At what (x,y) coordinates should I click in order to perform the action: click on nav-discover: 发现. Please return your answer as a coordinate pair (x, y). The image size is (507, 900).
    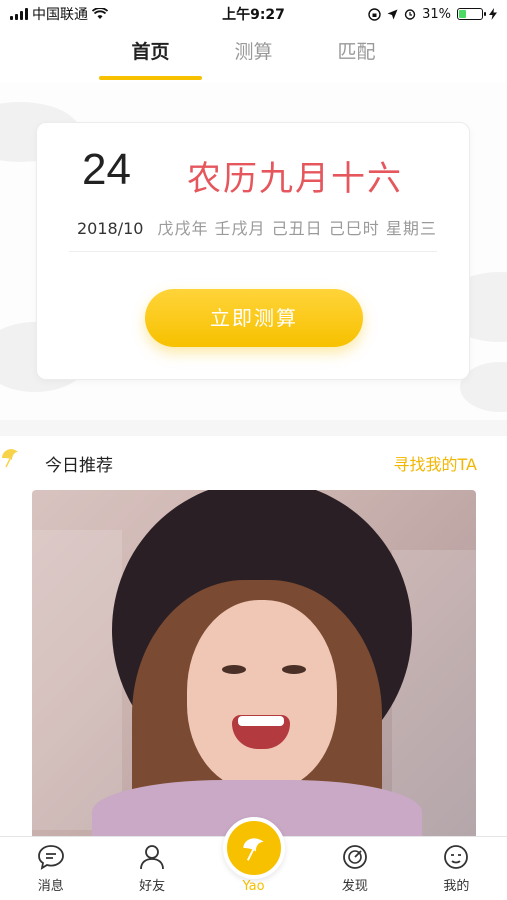
    Looking at the image, I should click on (354, 868).